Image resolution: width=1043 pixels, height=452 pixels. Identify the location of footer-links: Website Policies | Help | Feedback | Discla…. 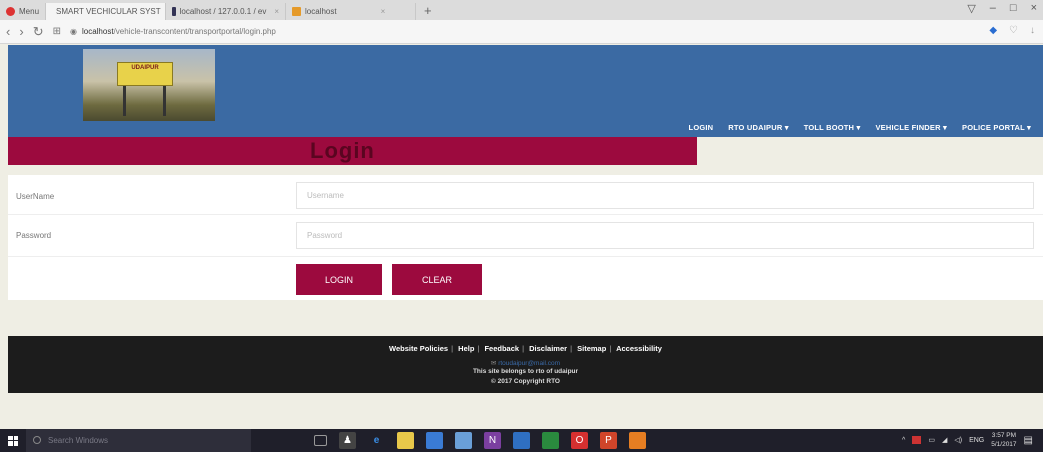
(525, 348).